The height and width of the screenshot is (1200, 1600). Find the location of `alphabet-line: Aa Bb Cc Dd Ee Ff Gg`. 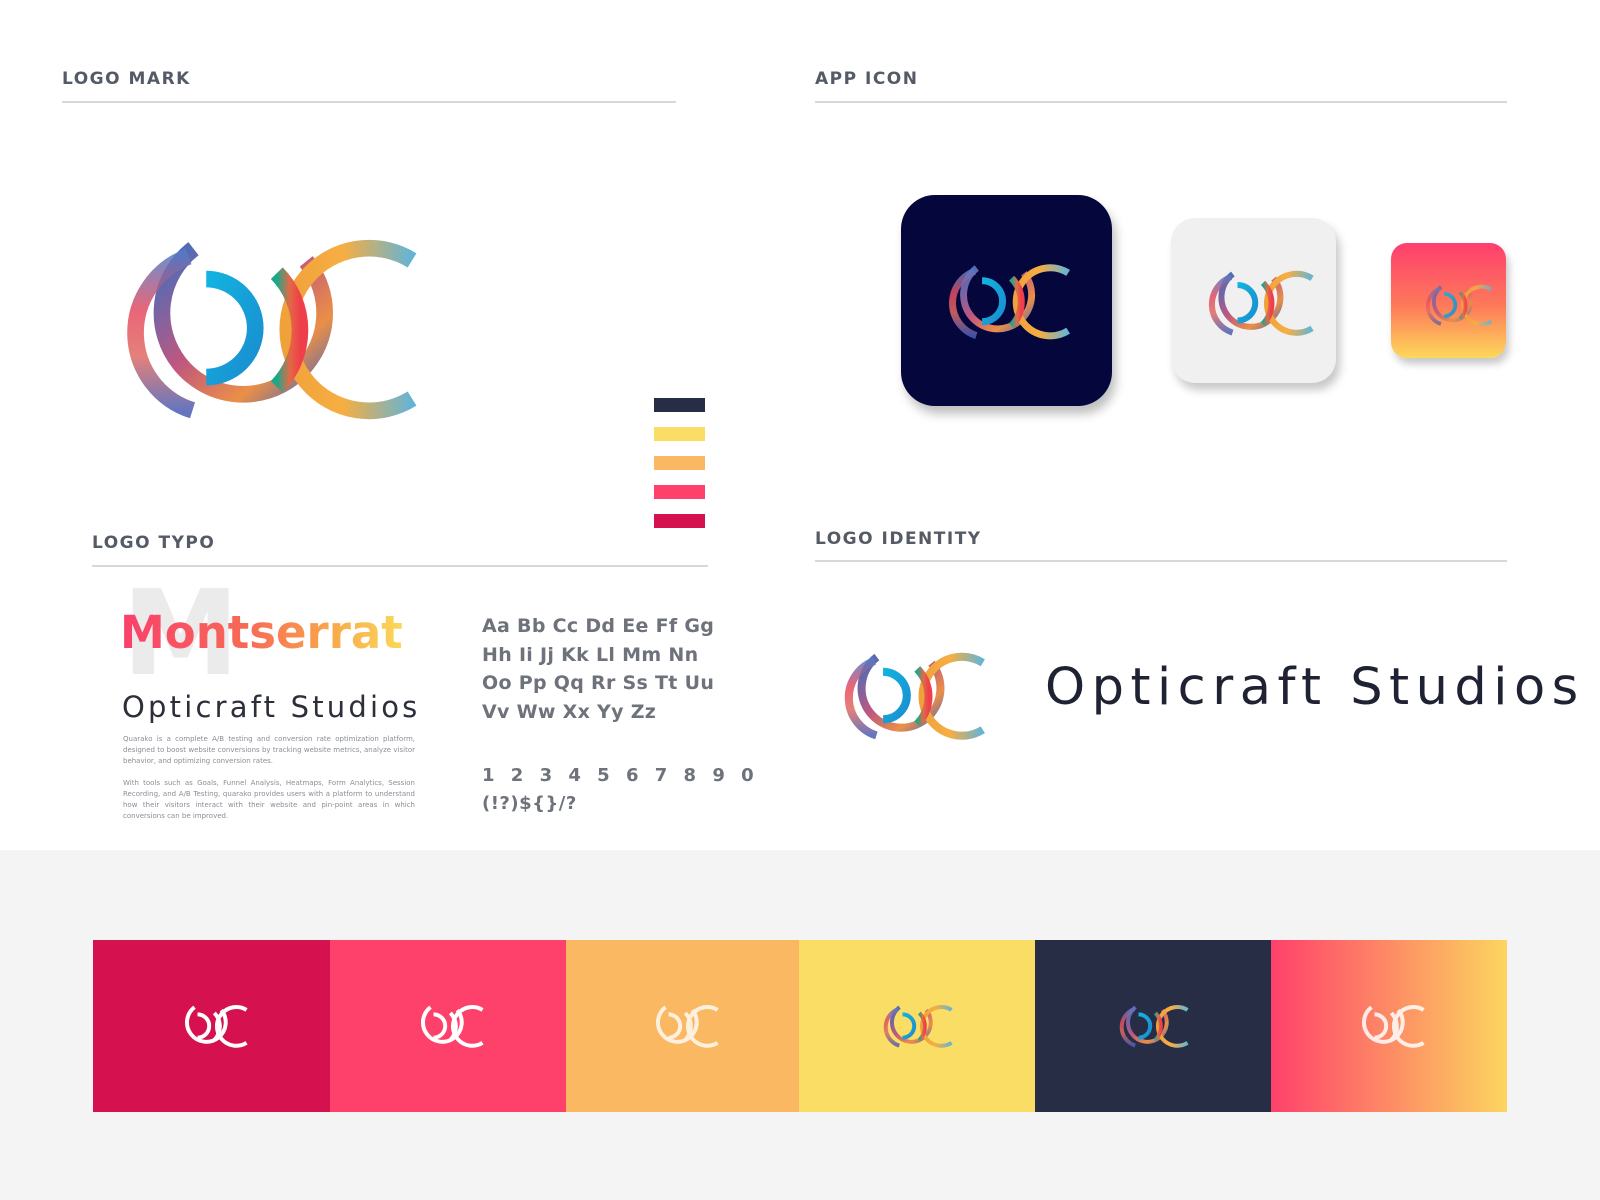

alphabet-line: Aa Bb Cc Dd Ee Ff Gg is located at coordinates (598, 626).